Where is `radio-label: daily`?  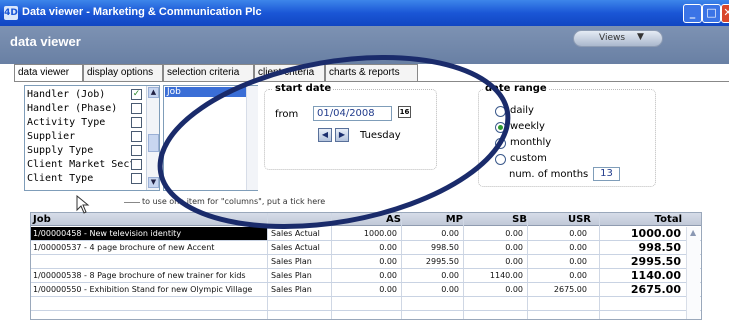
radio-label: daily is located at coordinates (522, 110).